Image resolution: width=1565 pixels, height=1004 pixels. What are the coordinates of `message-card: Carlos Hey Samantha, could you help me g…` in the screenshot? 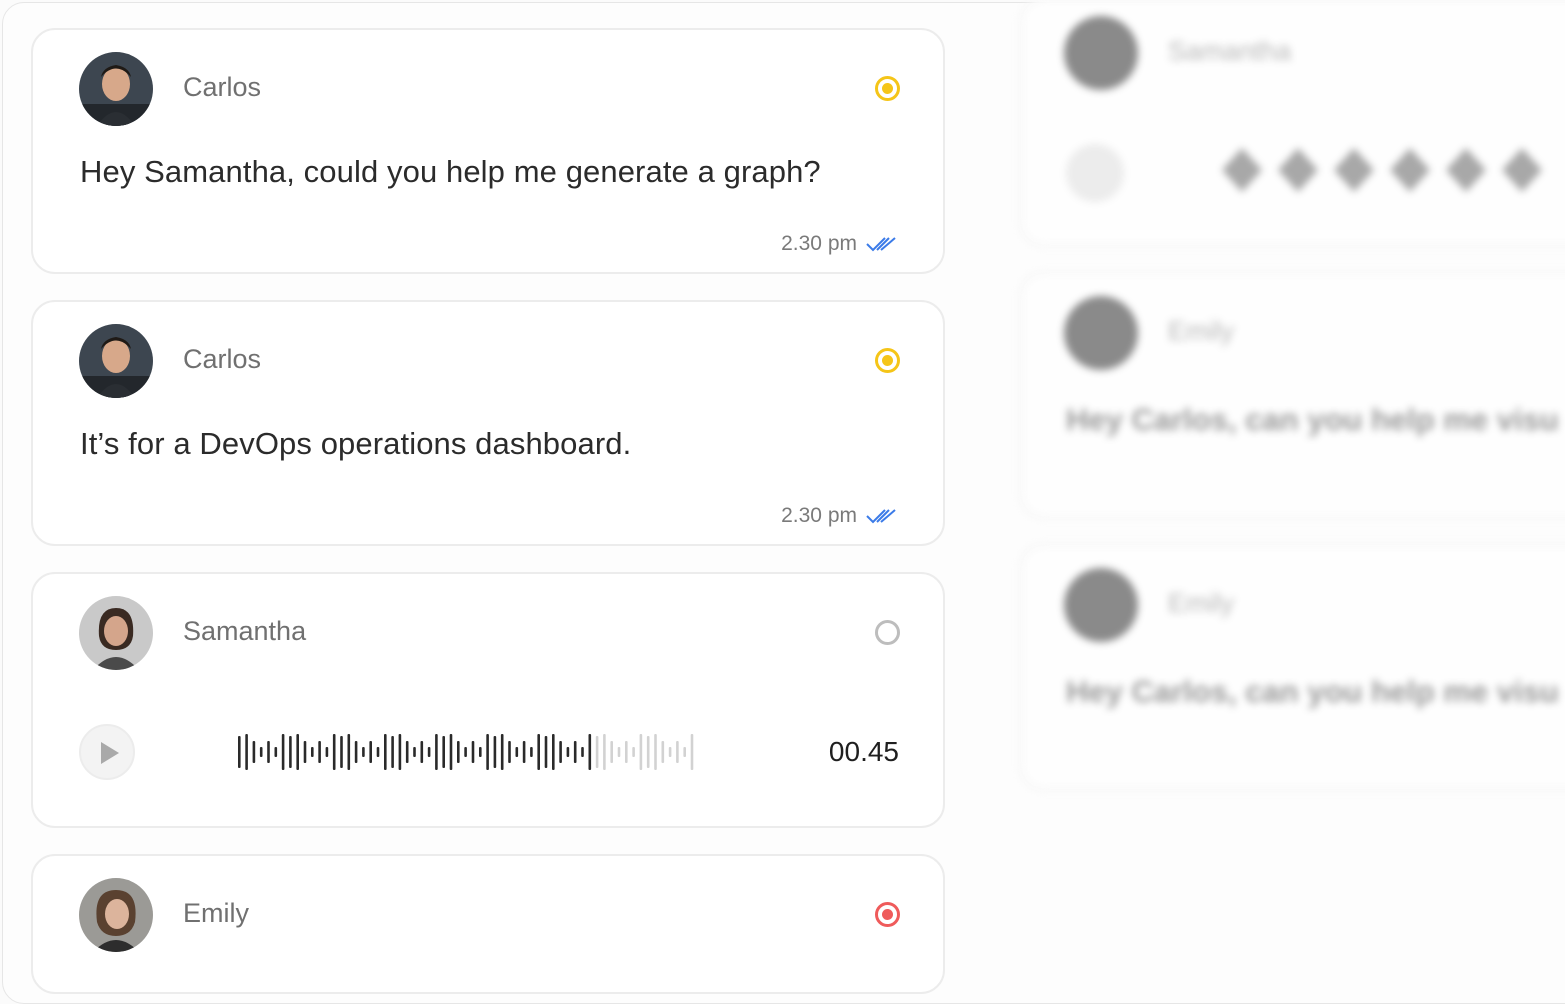 It's located at (488, 151).